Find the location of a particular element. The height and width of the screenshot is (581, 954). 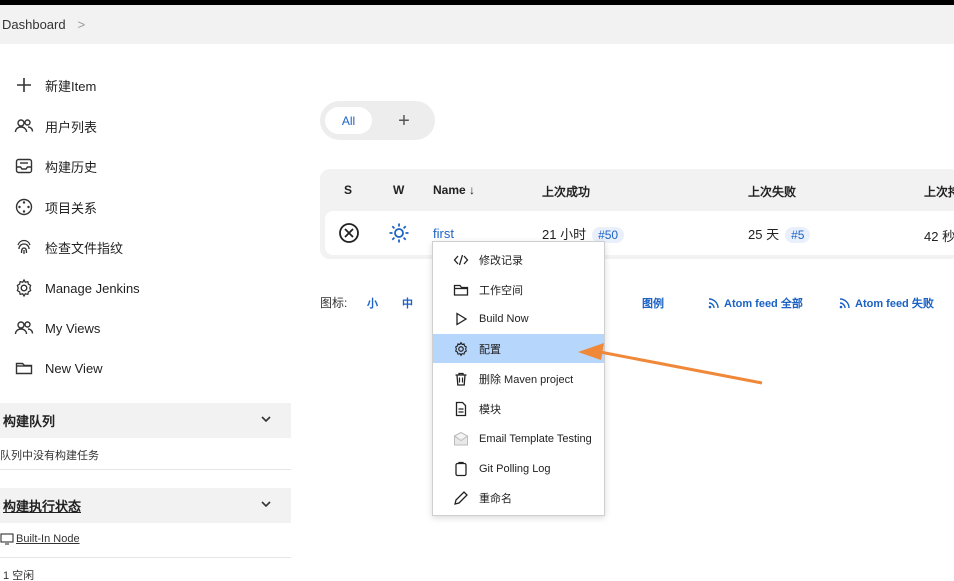

sidebar-item-my-views: My Views is located at coordinates (57, 328).